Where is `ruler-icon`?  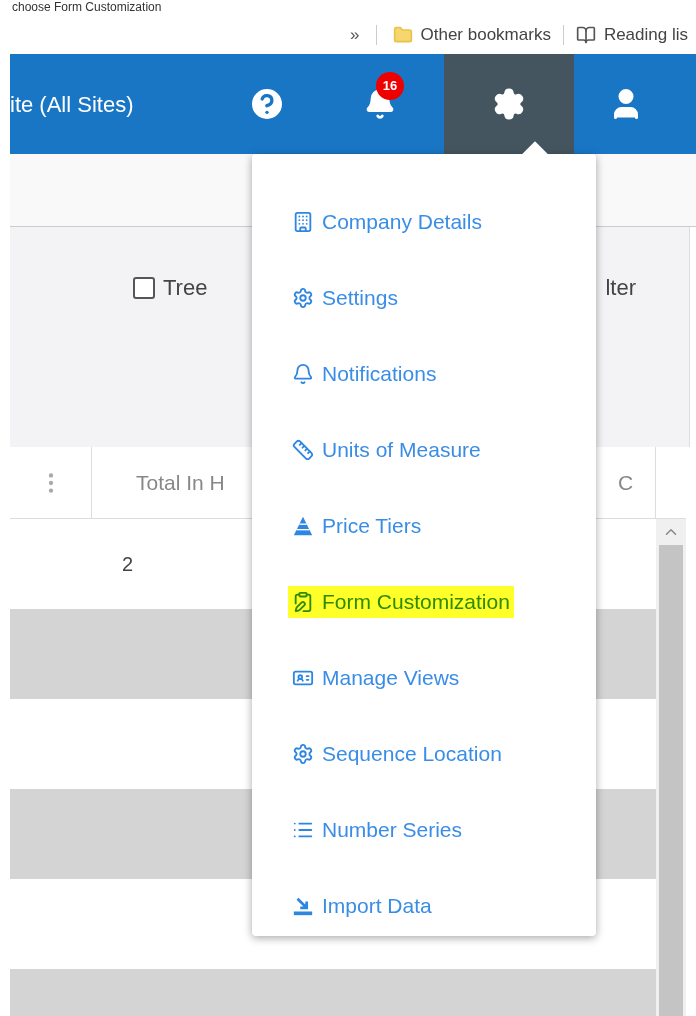 ruler-icon is located at coordinates (303, 450).